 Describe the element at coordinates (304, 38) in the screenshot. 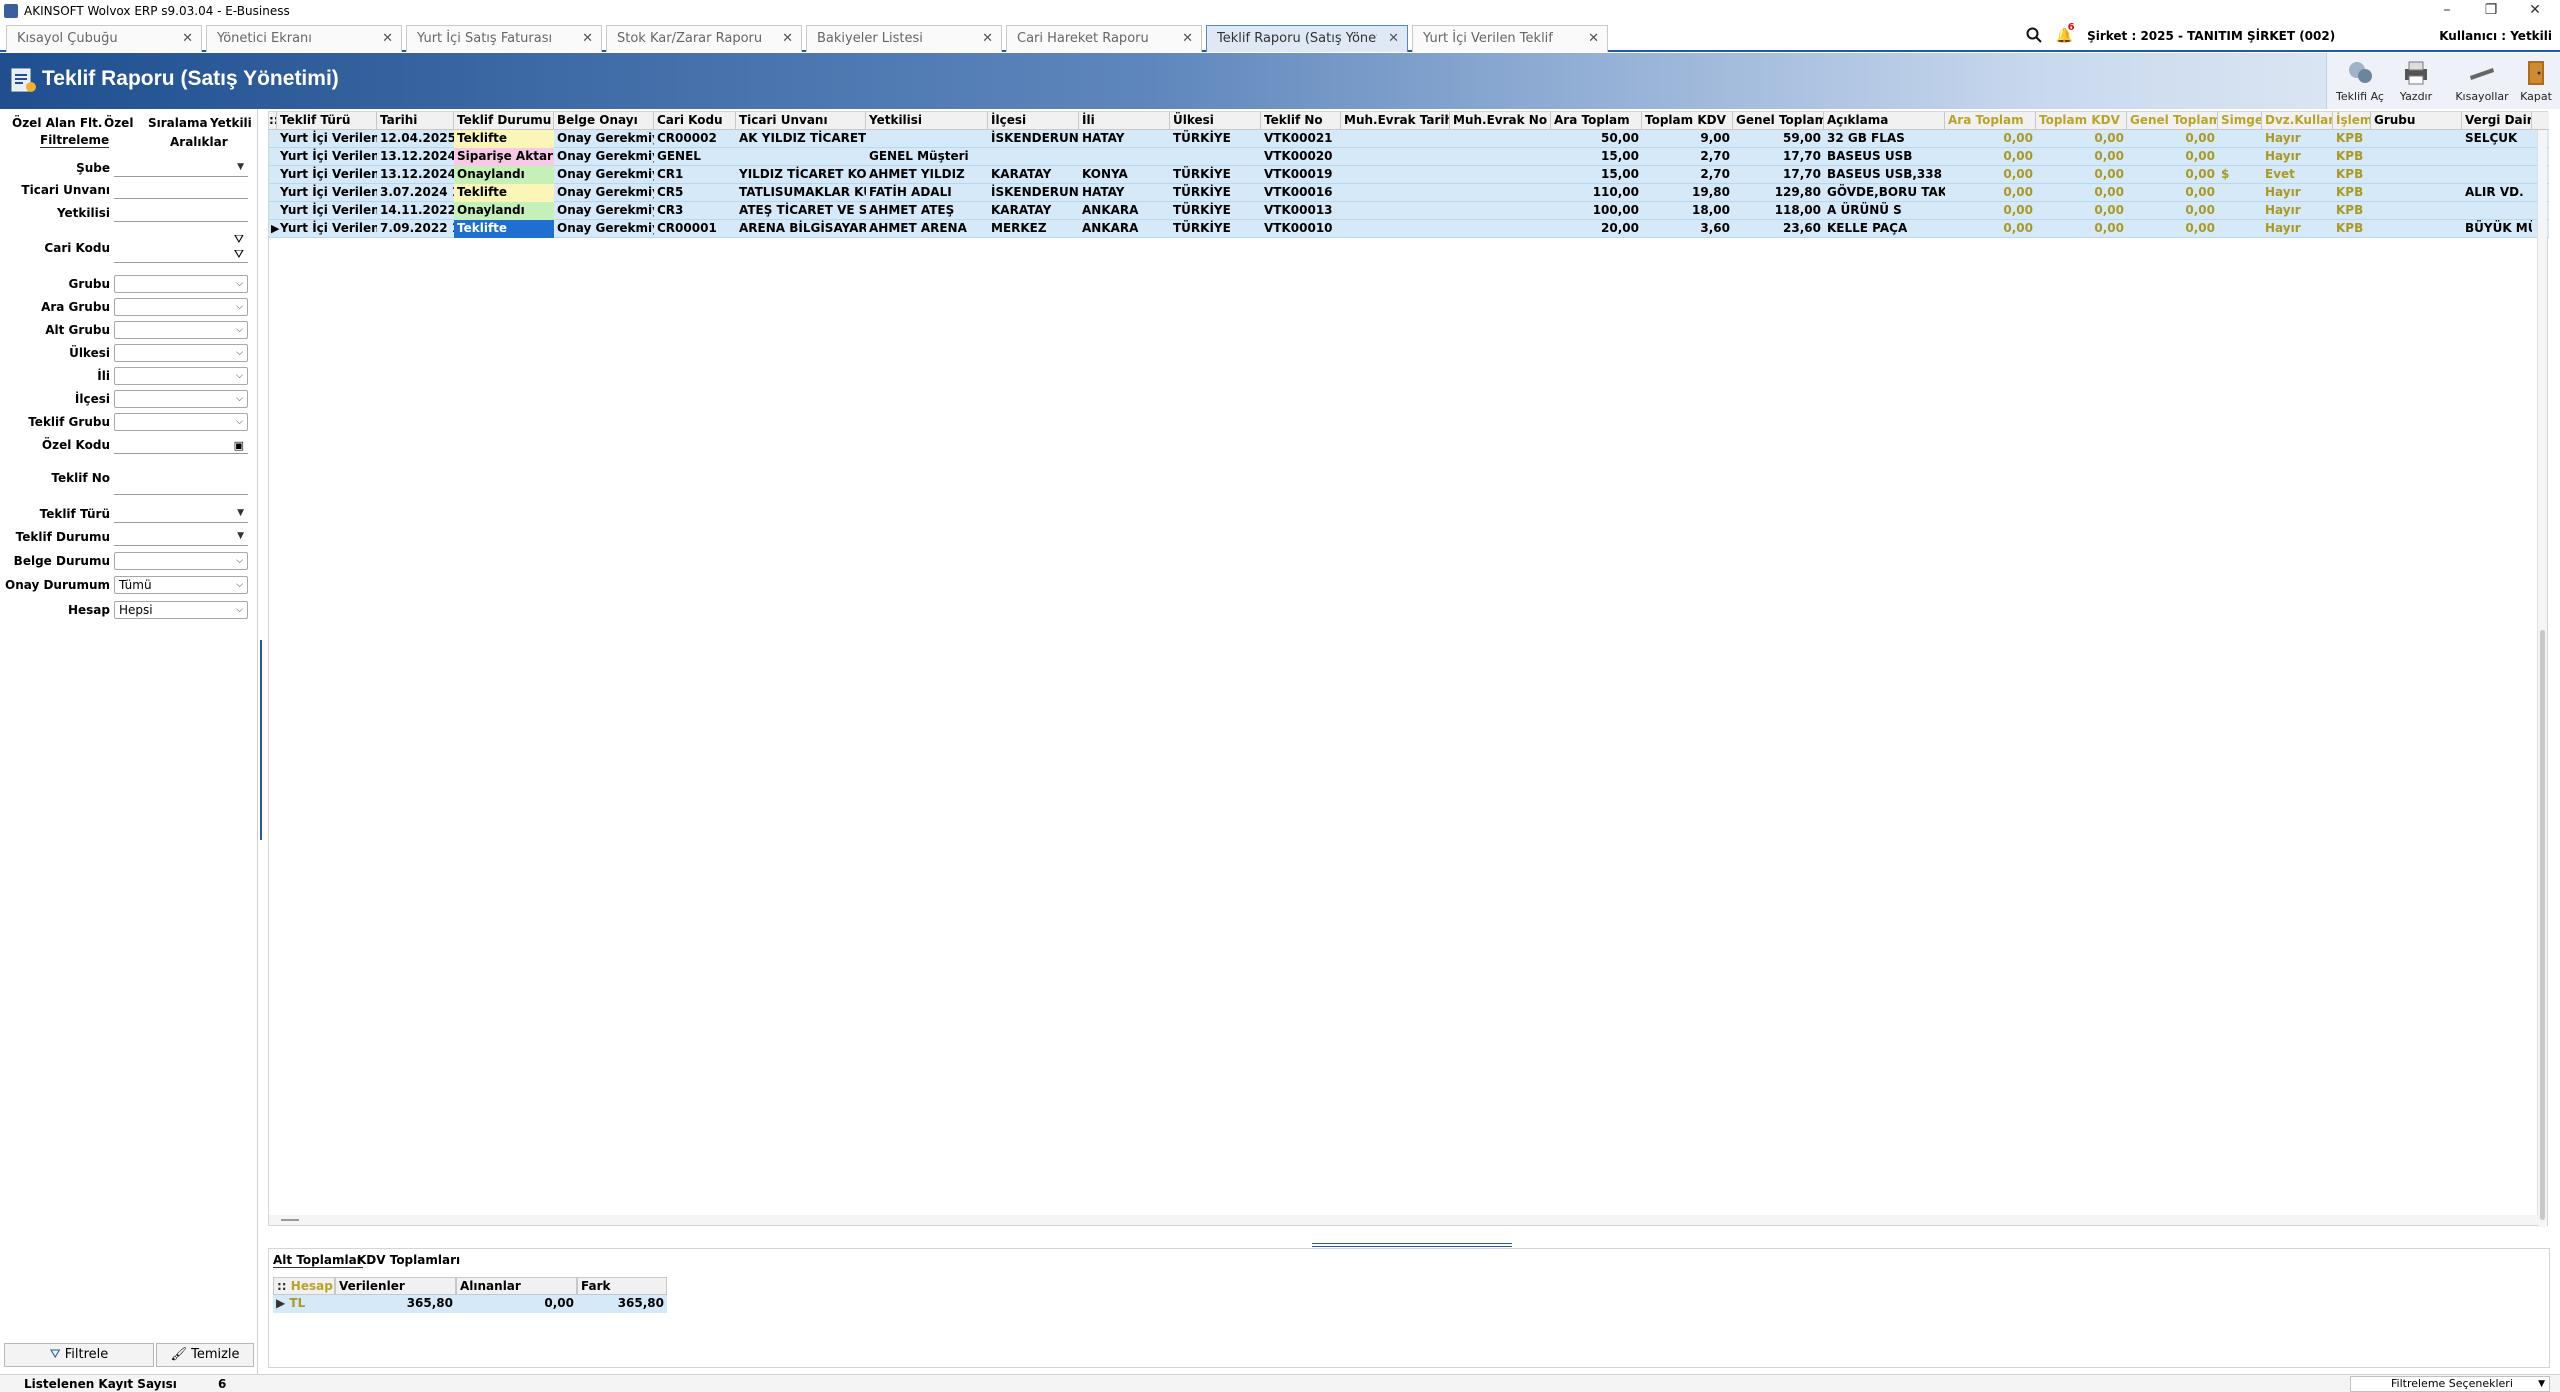

I see `tab-yonetici-ekrani: Yönetici Ekranı ✕` at that location.